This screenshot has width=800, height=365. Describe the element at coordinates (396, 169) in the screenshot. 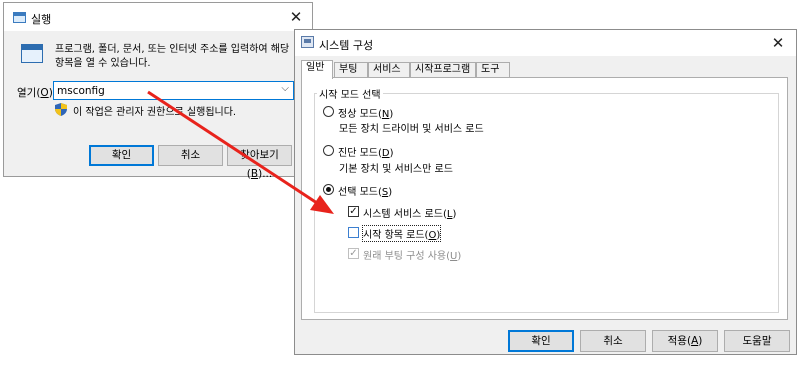

I see `diagnostic-startup-desc: 기본 장치 및 서비스만 로드` at that location.